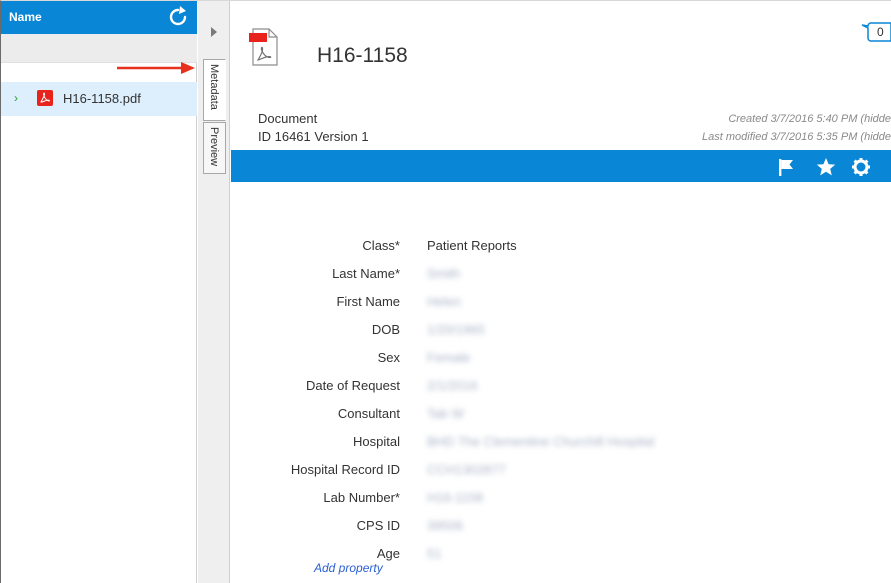 This screenshot has width=891, height=583. I want to click on tab-metadata-label: Metadata, so click(214, 87).